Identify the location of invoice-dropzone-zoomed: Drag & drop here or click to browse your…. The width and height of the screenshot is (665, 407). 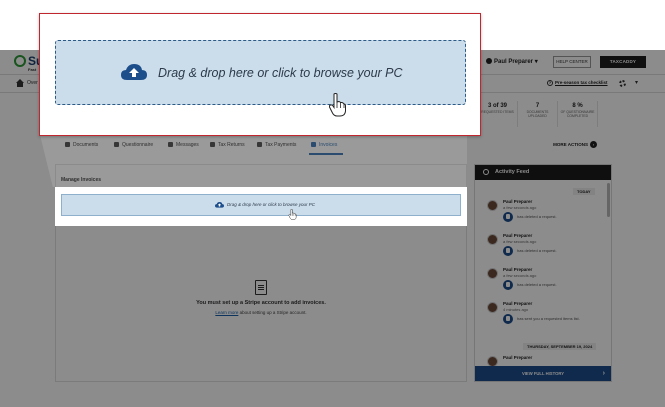
(260, 78).